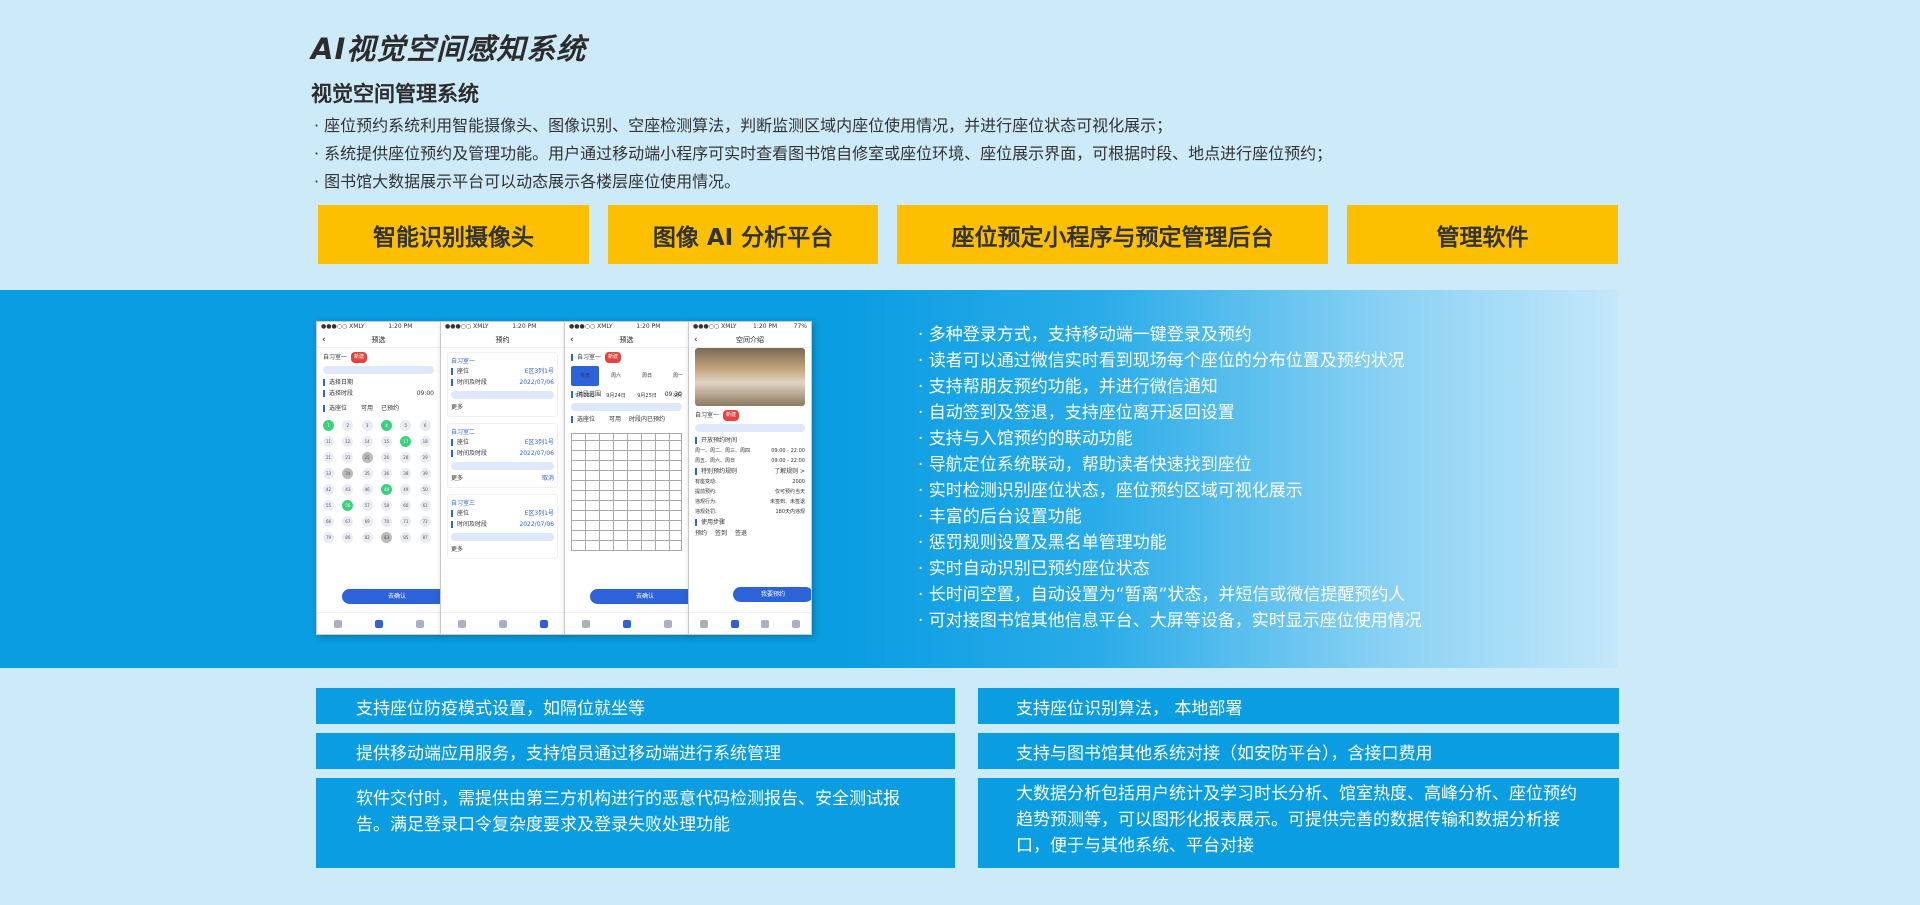 The width and height of the screenshot is (1920, 905). What do you see at coordinates (406, 473) in the screenshot?
I see `seat: 38` at bounding box center [406, 473].